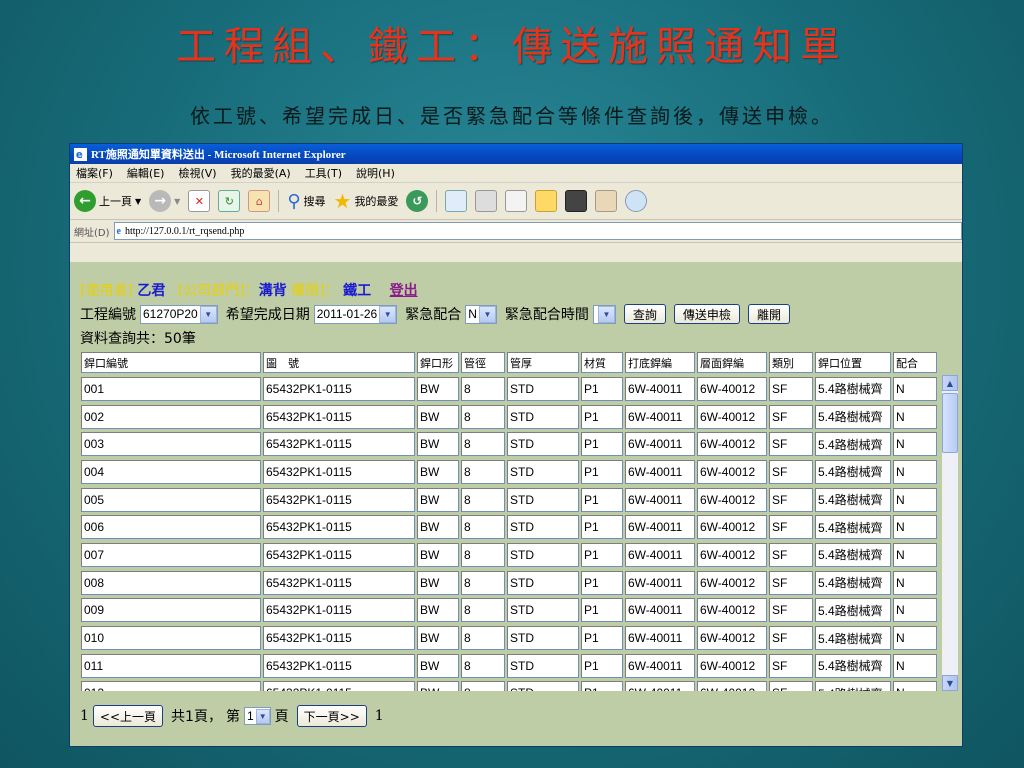 The width and height of the screenshot is (1024, 768). I want to click on menu-file: 檔案(F), so click(94, 173).